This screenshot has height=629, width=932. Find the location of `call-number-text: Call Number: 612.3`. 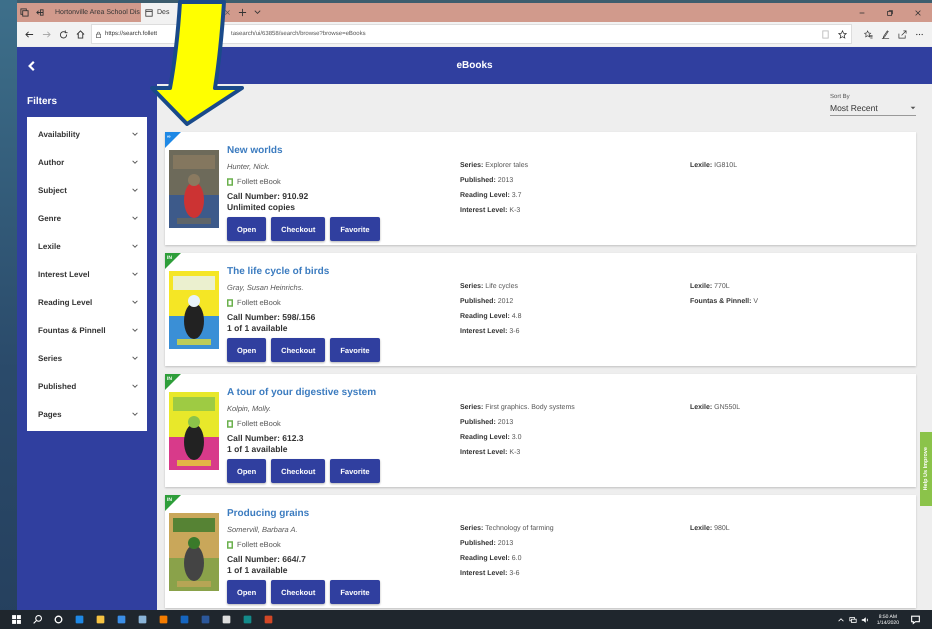

call-number-text: Call Number: 612.3 is located at coordinates (266, 438).